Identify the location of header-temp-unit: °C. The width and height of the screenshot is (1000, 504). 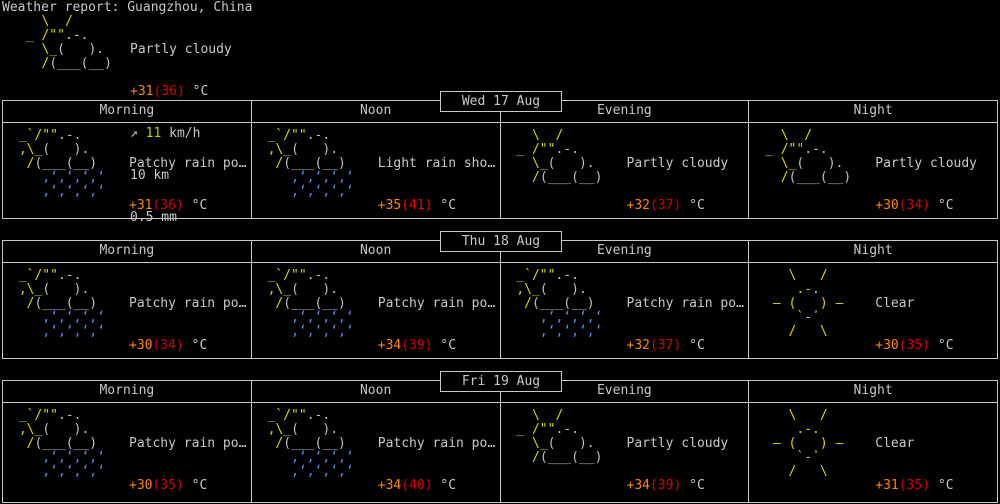
(196, 91).